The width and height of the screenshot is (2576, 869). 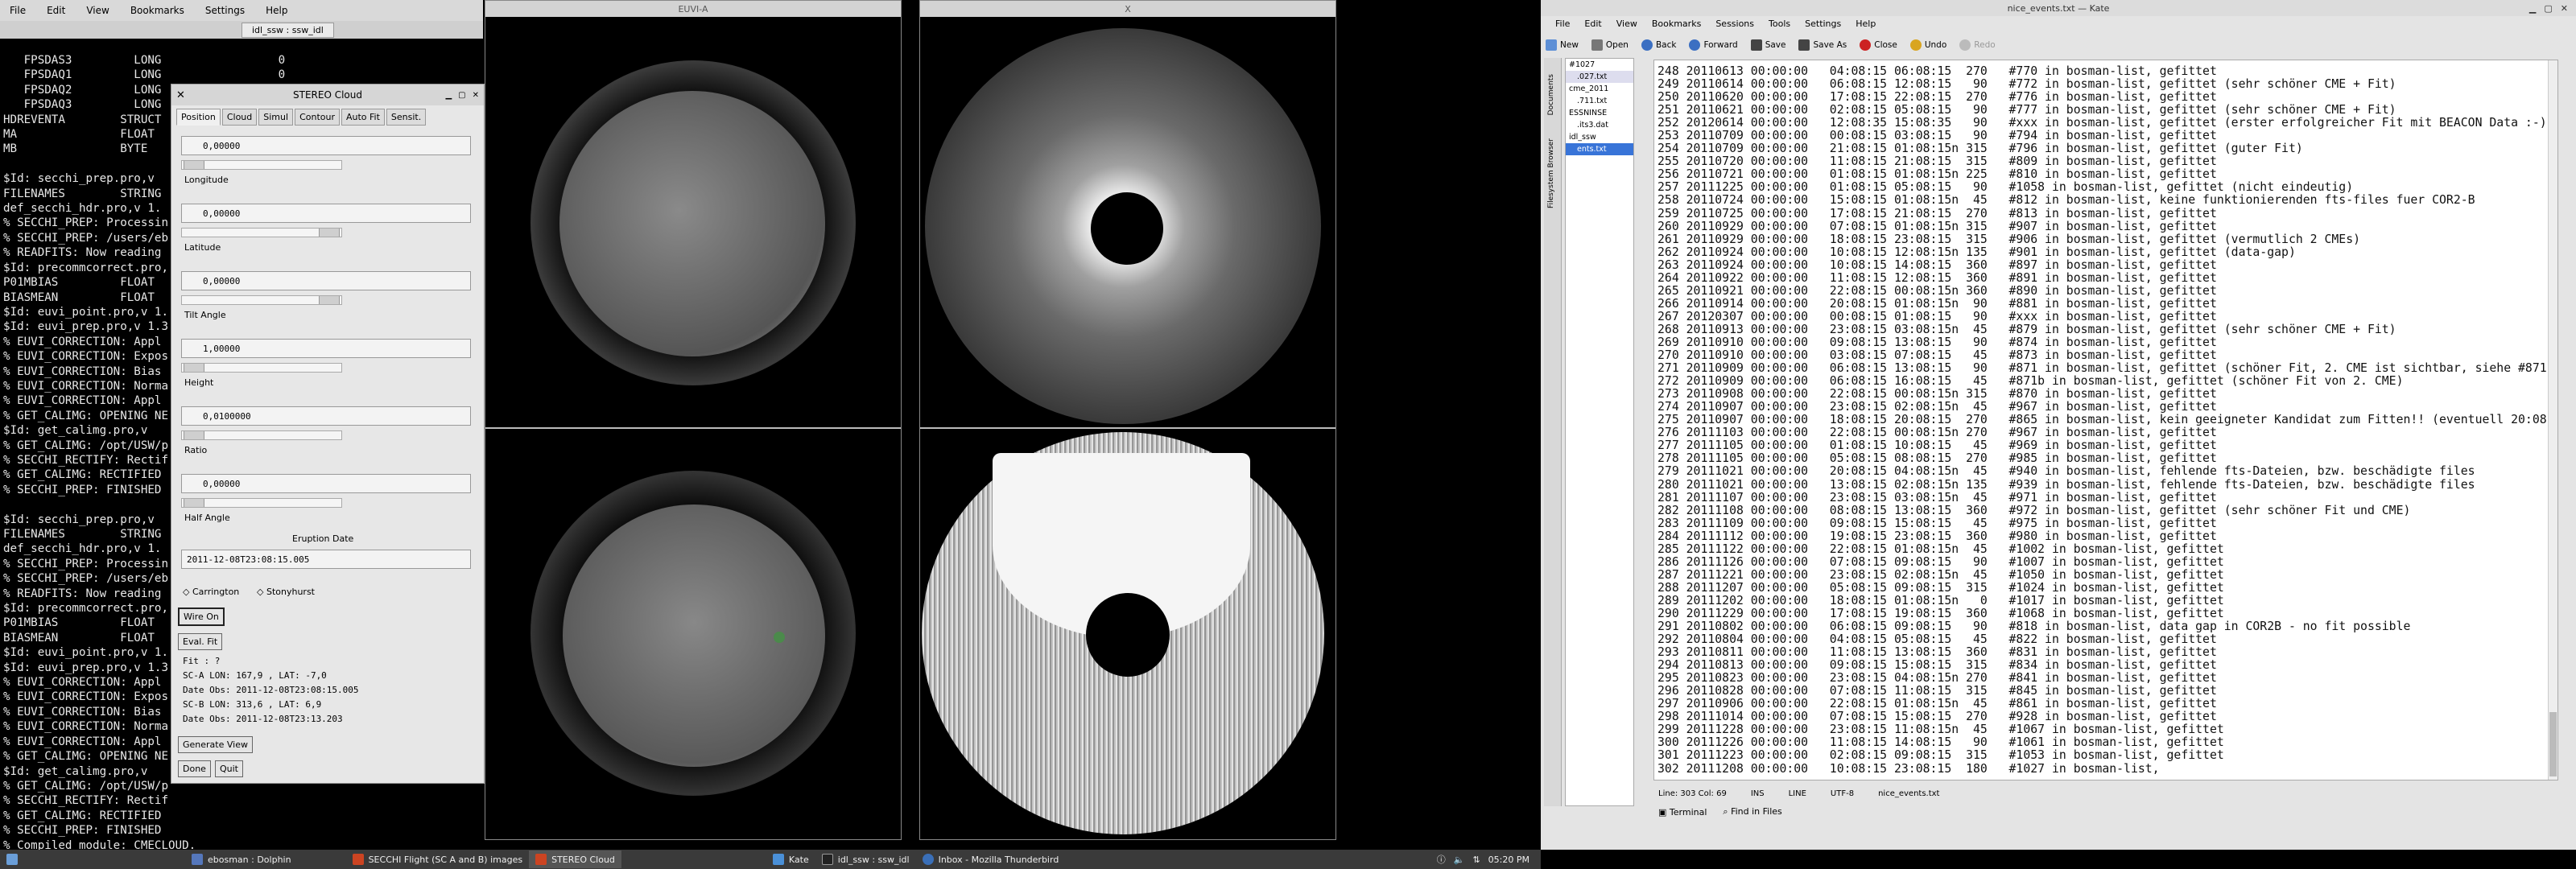 I want to click on file-tree-item: ESSNINSE, so click(x=1599, y=113).